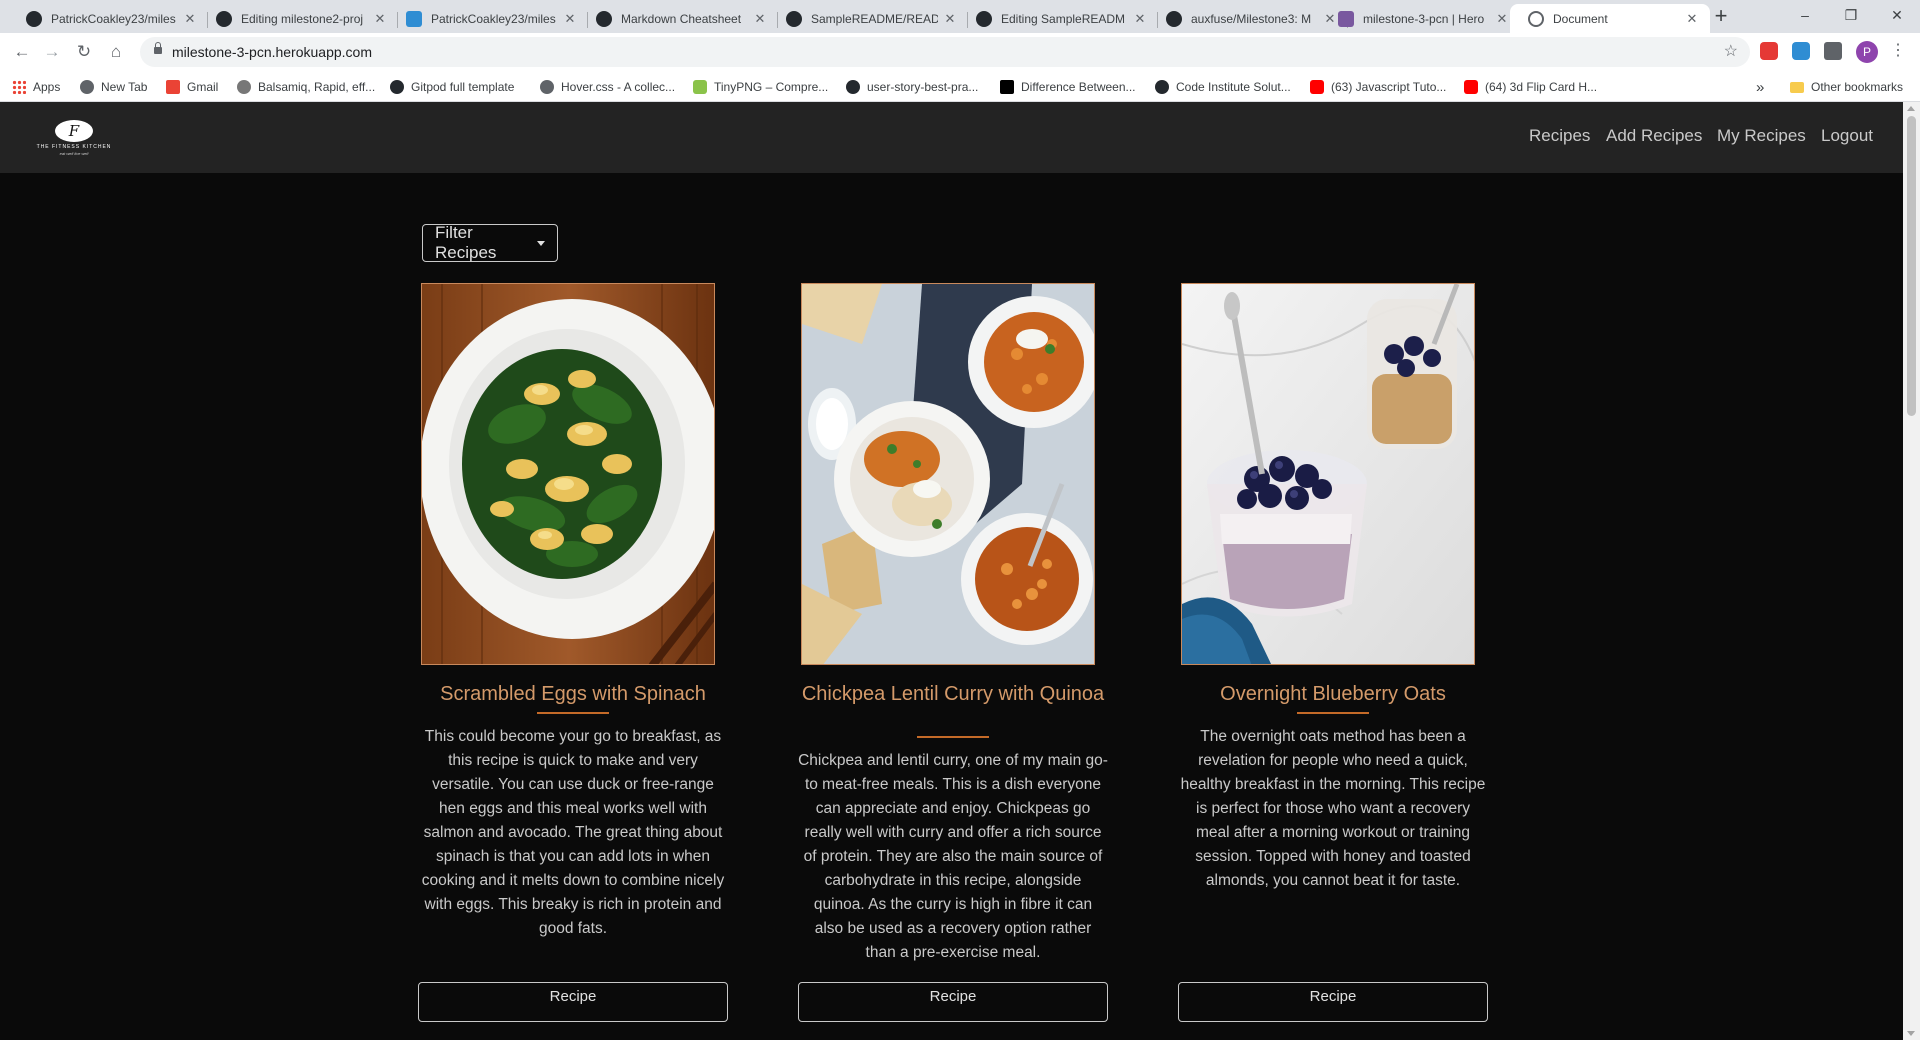 The height and width of the screenshot is (1040, 1920). What do you see at coordinates (74, 153) in the screenshot?
I see `logo-tagline: eat well live well` at bounding box center [74, 153].